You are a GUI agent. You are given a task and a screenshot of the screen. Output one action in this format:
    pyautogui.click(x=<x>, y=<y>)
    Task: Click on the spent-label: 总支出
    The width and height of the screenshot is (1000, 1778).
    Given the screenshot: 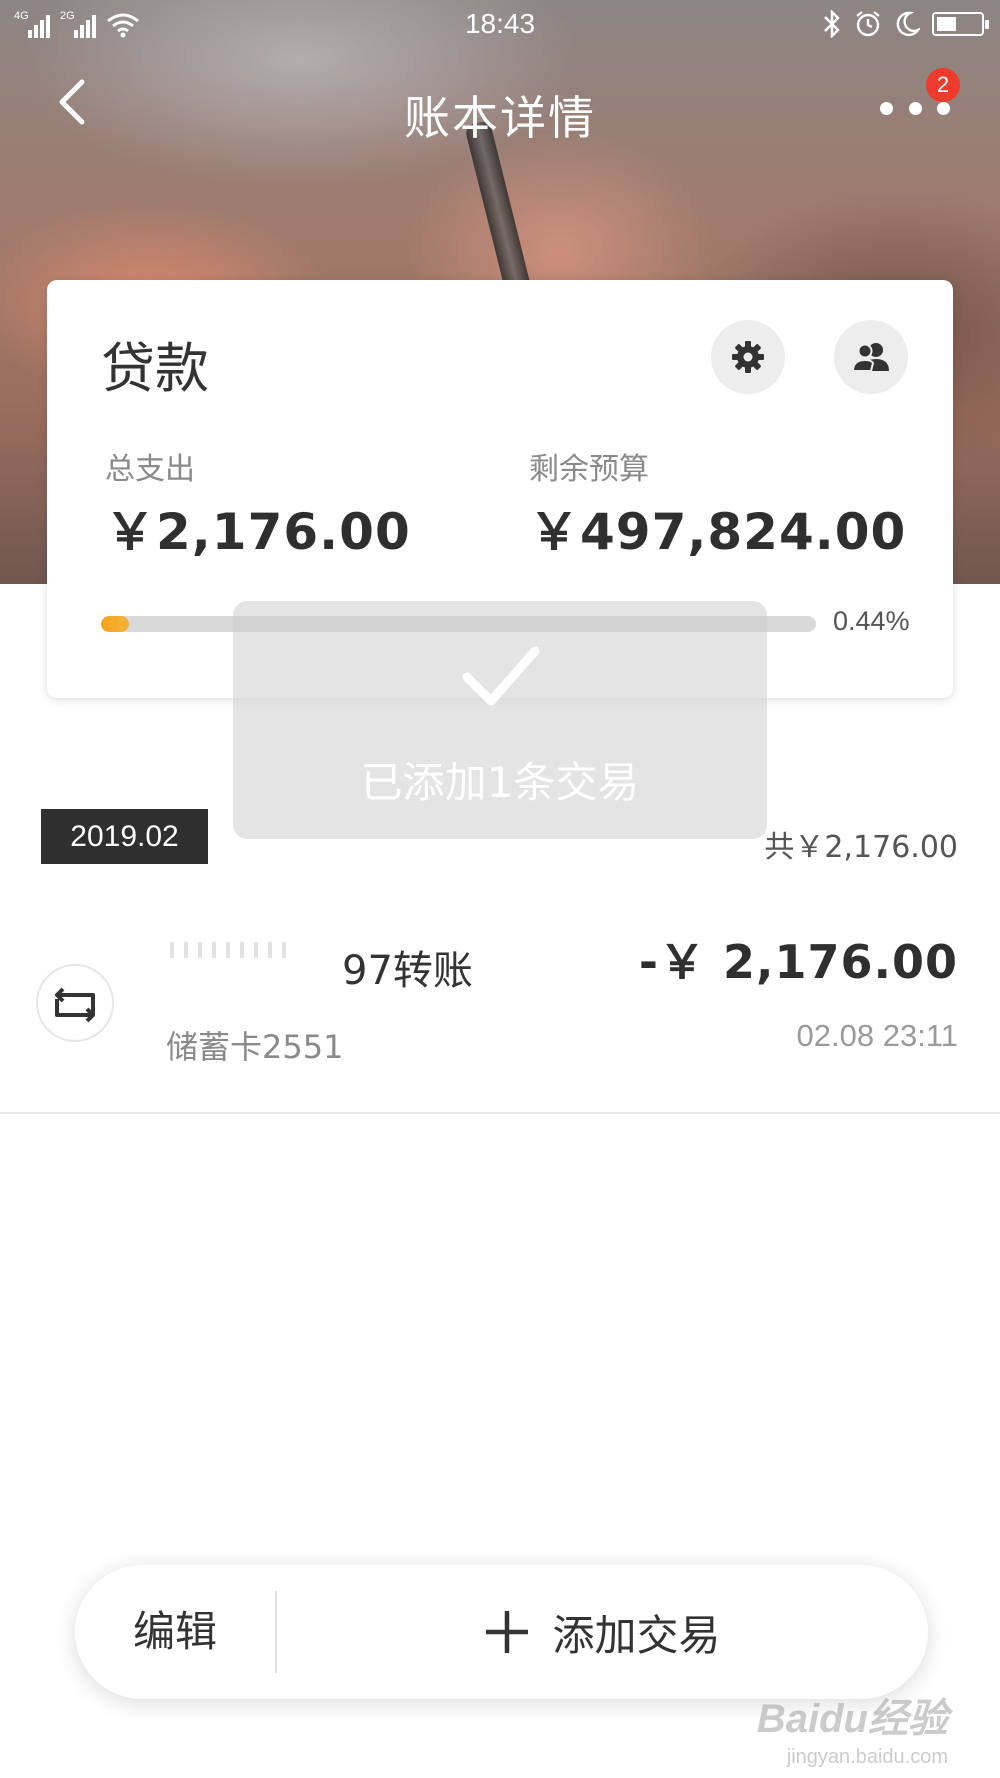 What is the action you would take?
    pyautogui.click(x=150, y=469)
    